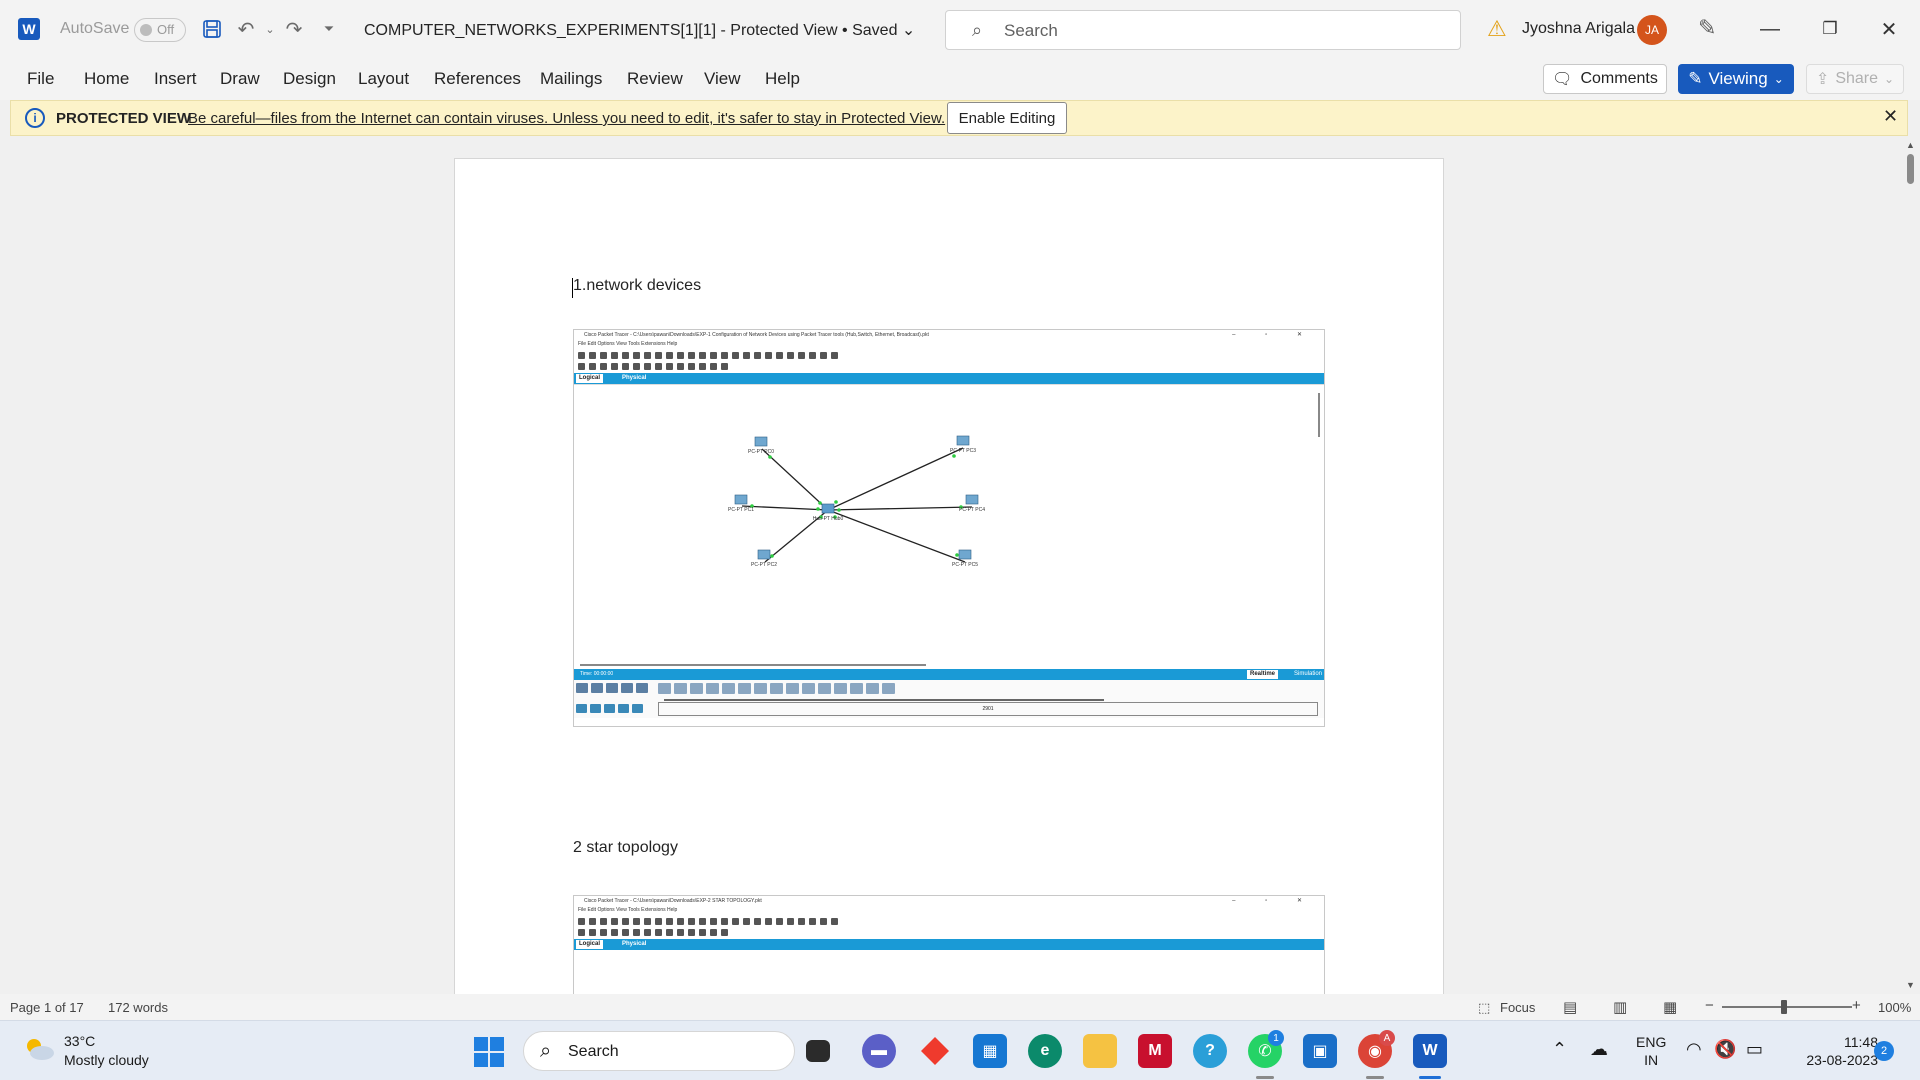 Image resolution: width=1920 pixels, height=1080 pixels. I want to click on tab-file: File, so click(40, 79).